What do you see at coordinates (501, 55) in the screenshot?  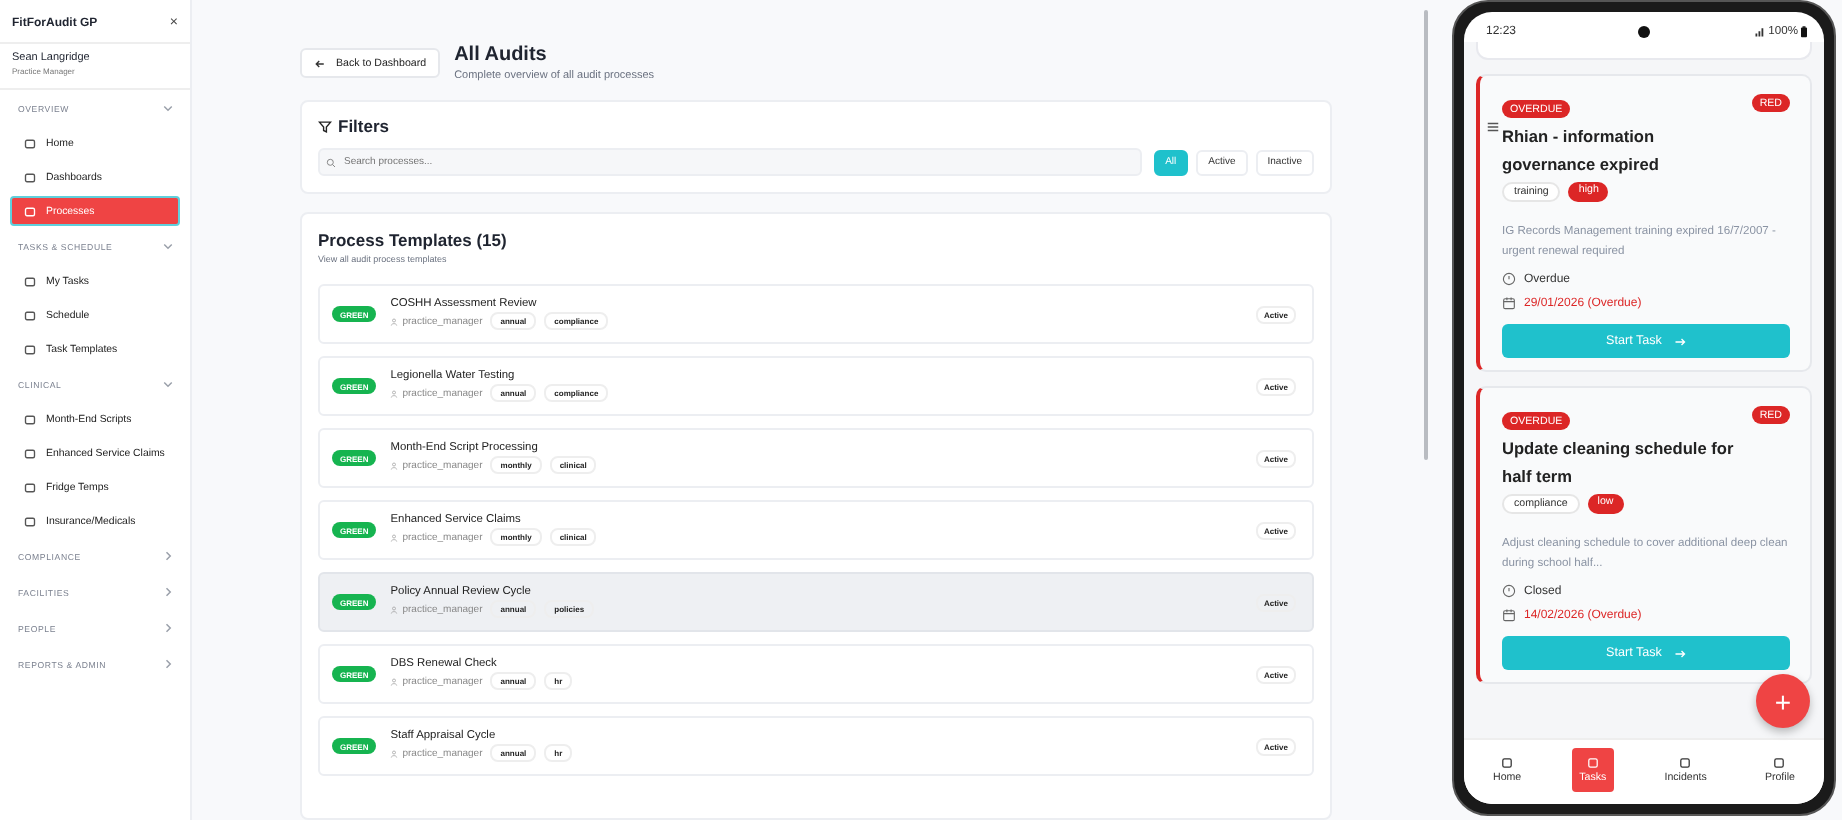 I see `page-title: All Audits` at bounding box center [501, 55].